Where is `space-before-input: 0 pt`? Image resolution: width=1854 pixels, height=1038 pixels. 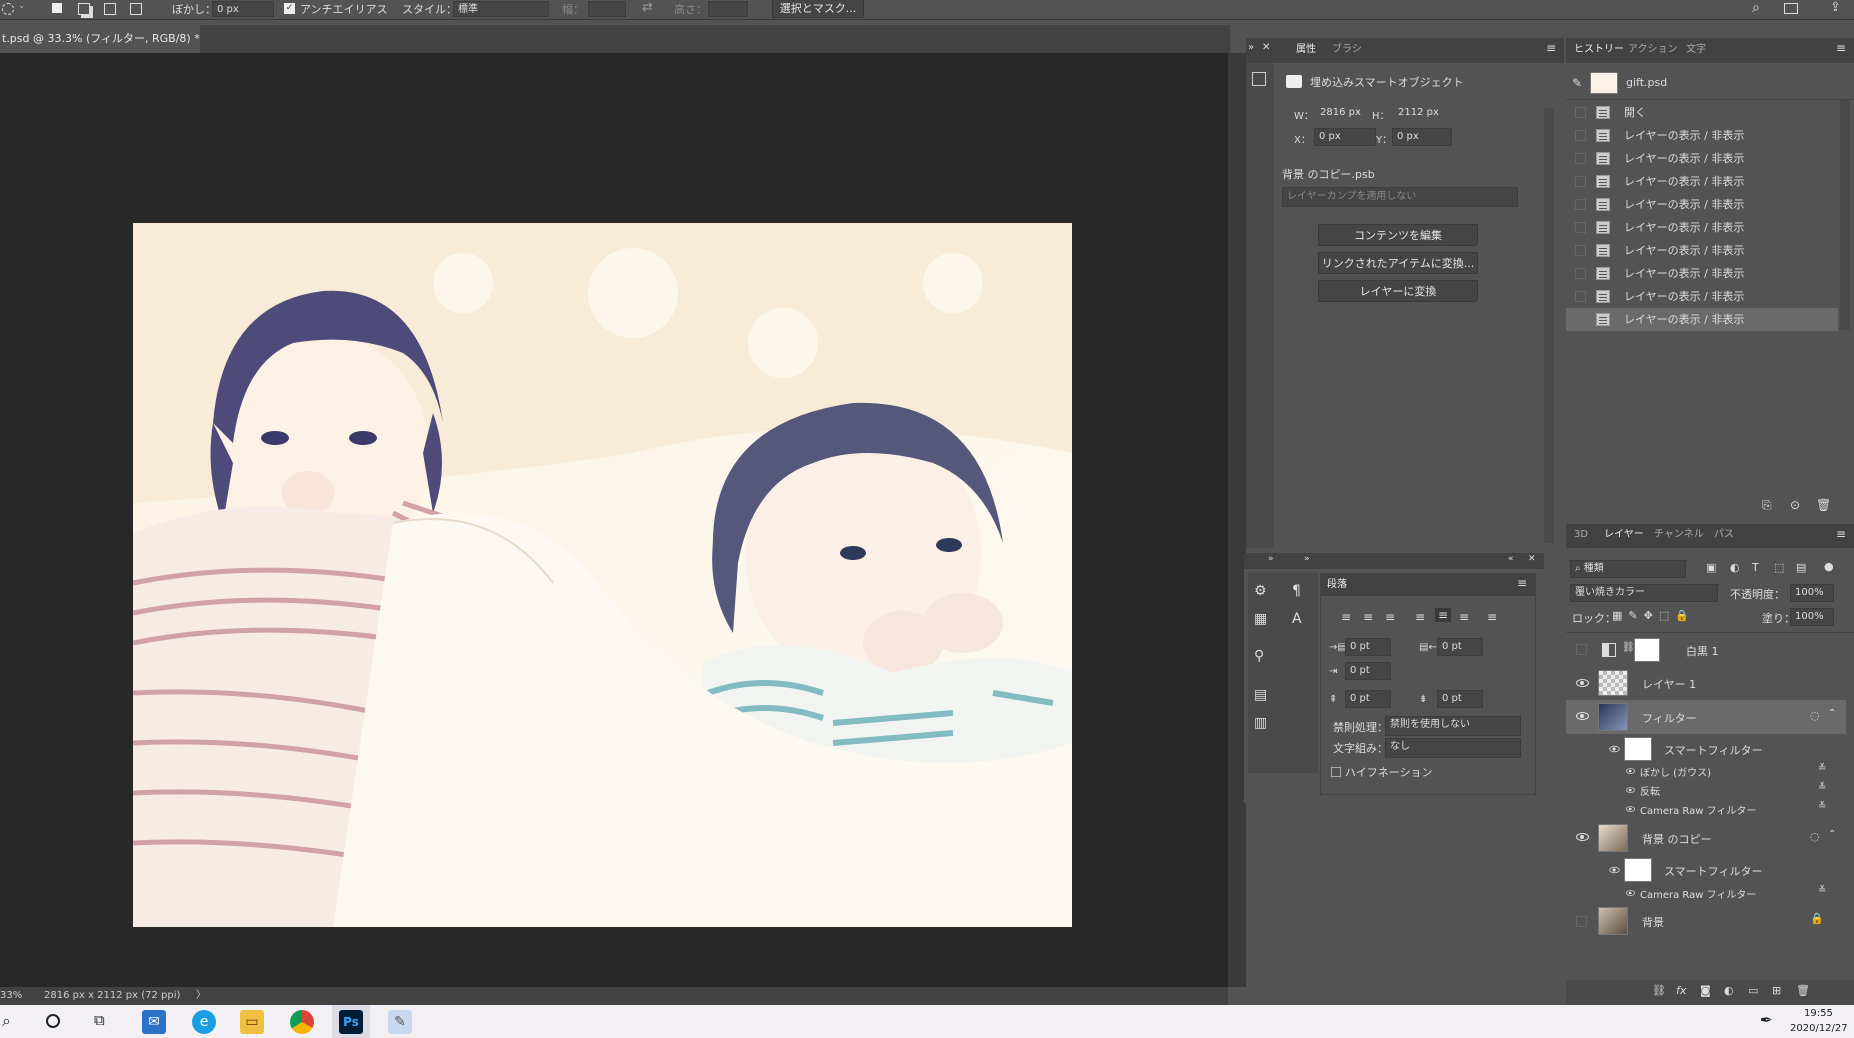 space-before-input: 0 pt is located at coordinates (1368, 699).